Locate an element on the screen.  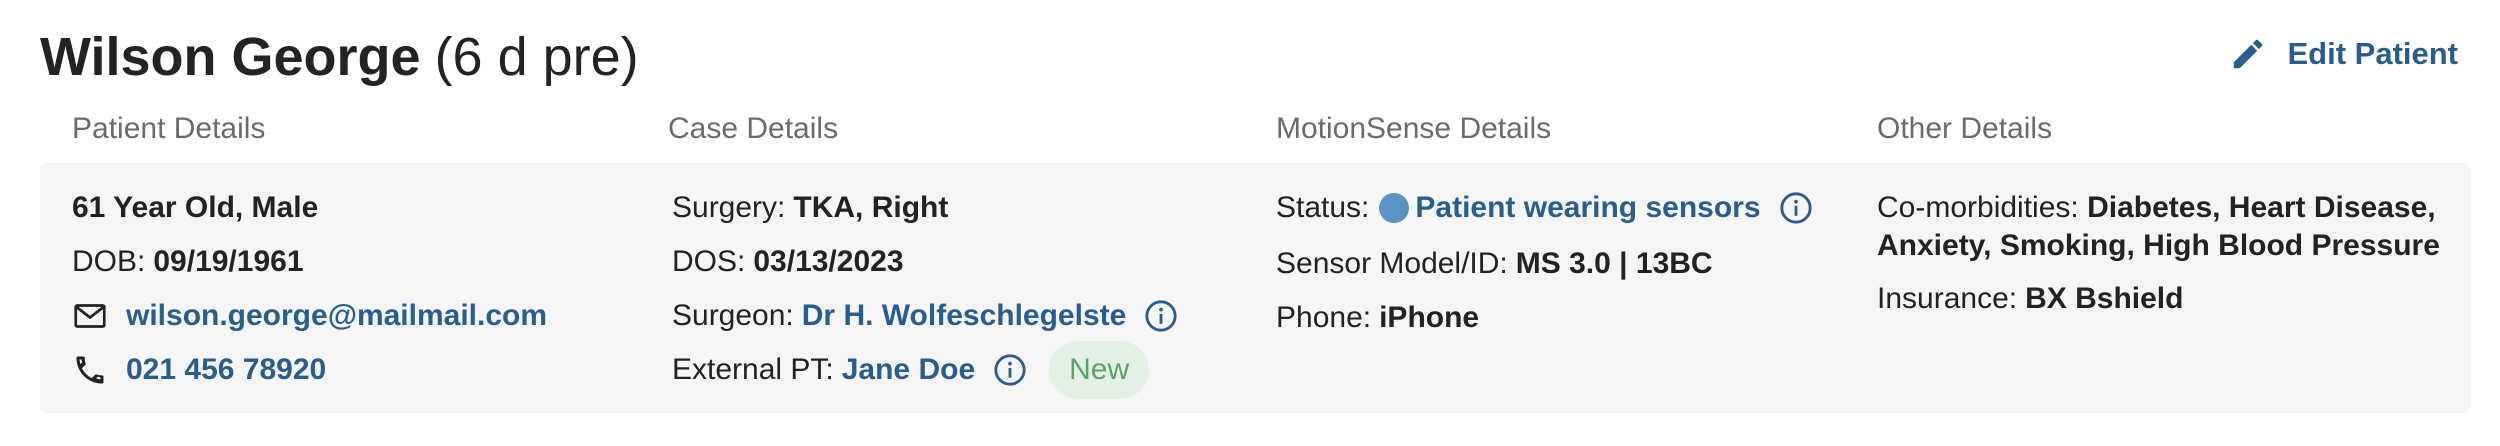
phone-row: 021 456 78920 is located at coordinates (199, 370).